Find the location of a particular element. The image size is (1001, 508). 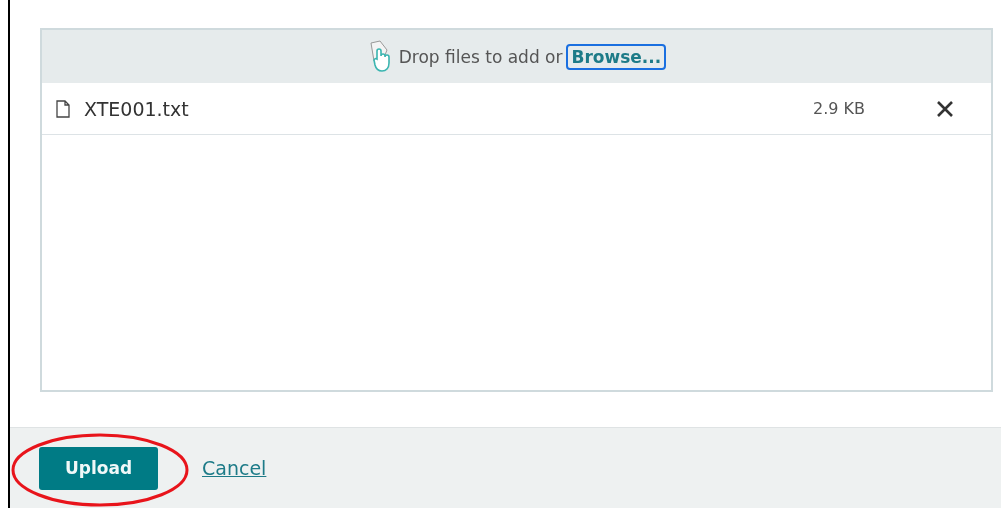

file-size: 2.9 KB is located at coordinates (839, 108).